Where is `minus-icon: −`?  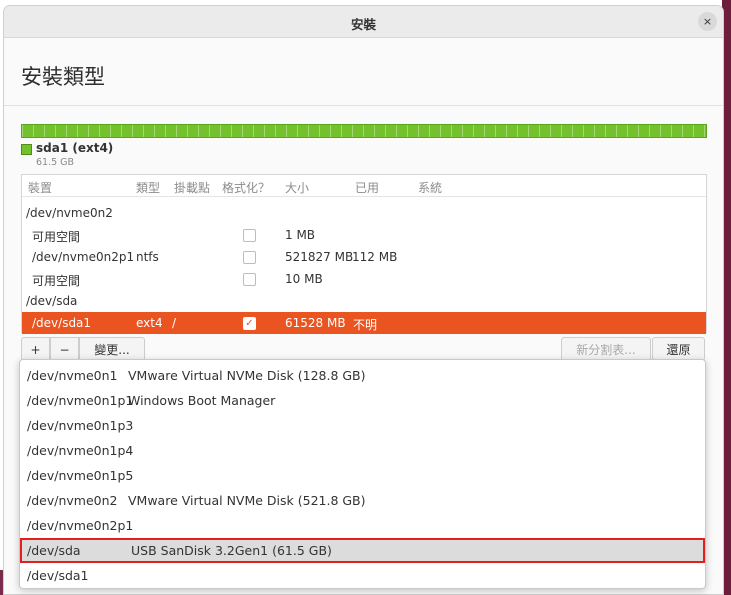 minus-icon: − is located at coordinates (64, 350).